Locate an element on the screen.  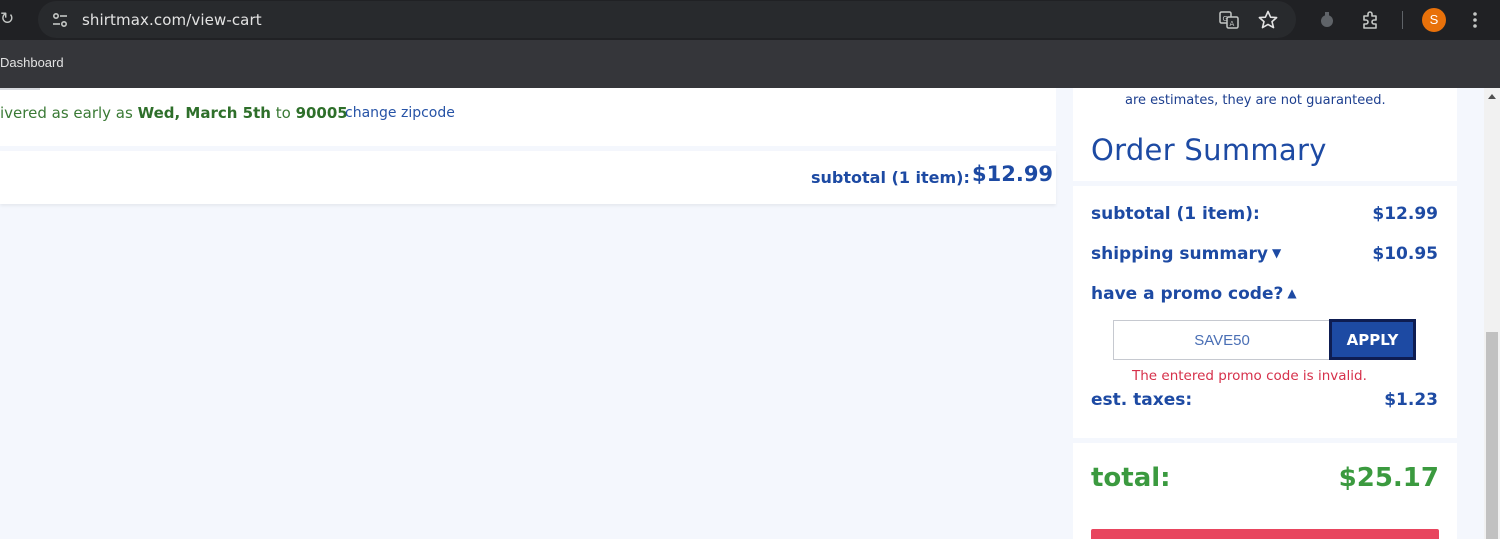
more-menu-icon is located at coordinates (1475, 20).